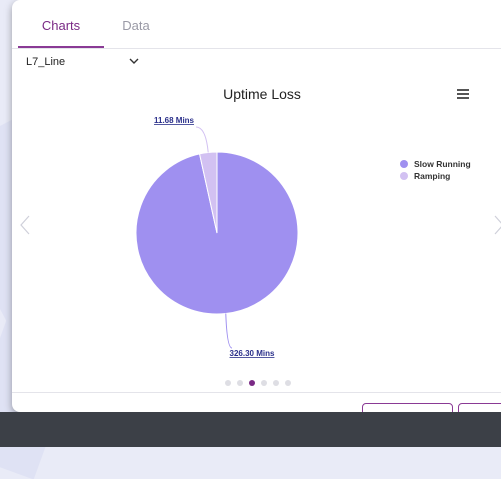 The image size is (501, 479). I want to click on legend-label: Ramping, so click(432, 176).